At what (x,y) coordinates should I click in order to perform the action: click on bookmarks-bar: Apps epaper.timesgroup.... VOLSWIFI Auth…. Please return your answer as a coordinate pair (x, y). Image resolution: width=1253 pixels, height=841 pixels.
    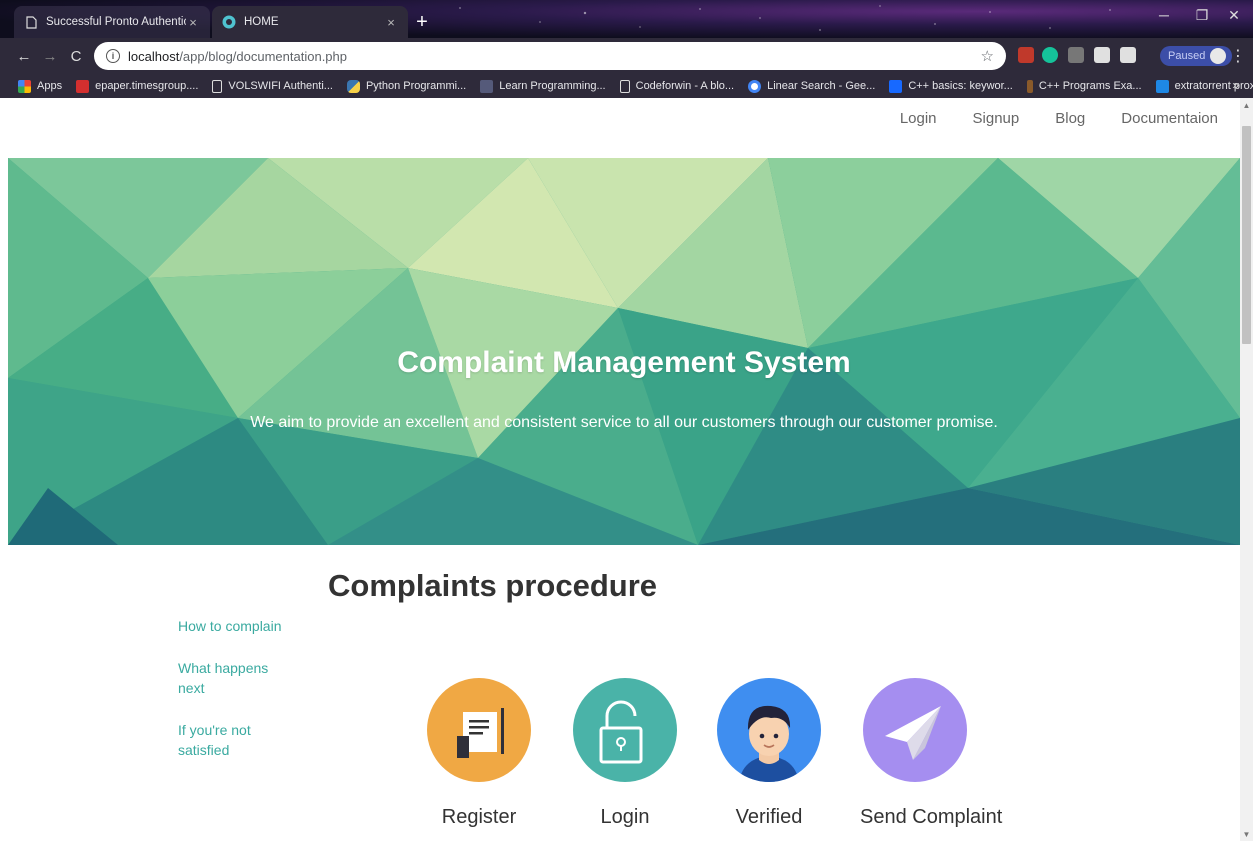
    Looking at the image, I should click on (626, 86).